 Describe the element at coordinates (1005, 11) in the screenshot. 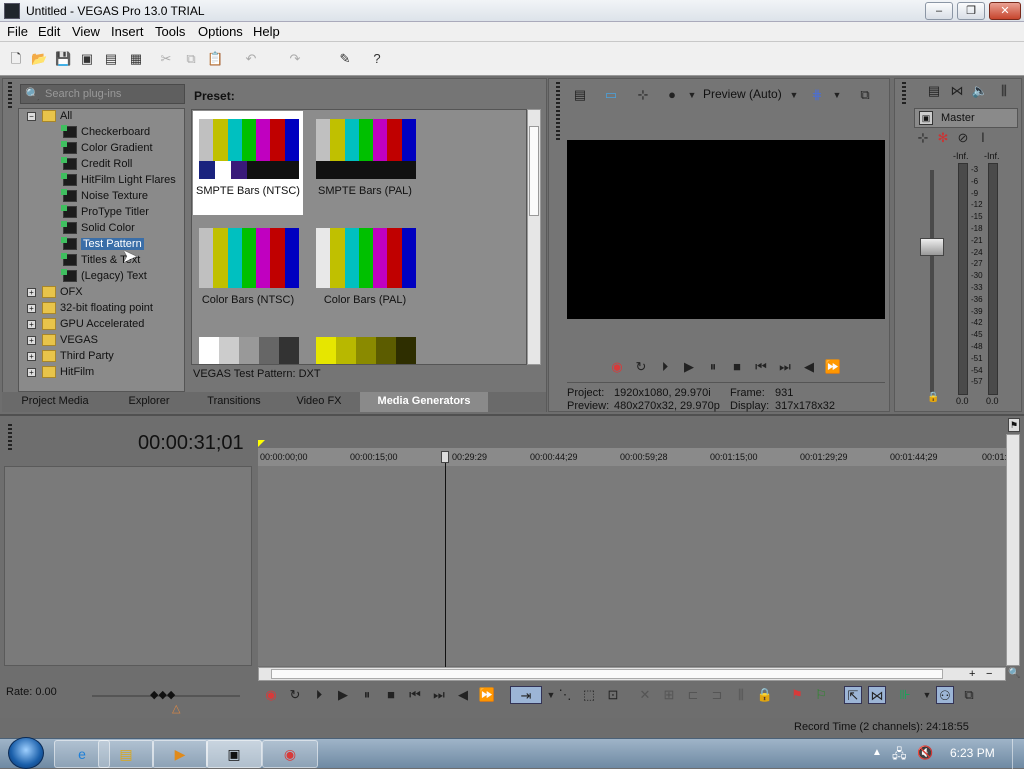

I see `close-button: ✕` at that location.